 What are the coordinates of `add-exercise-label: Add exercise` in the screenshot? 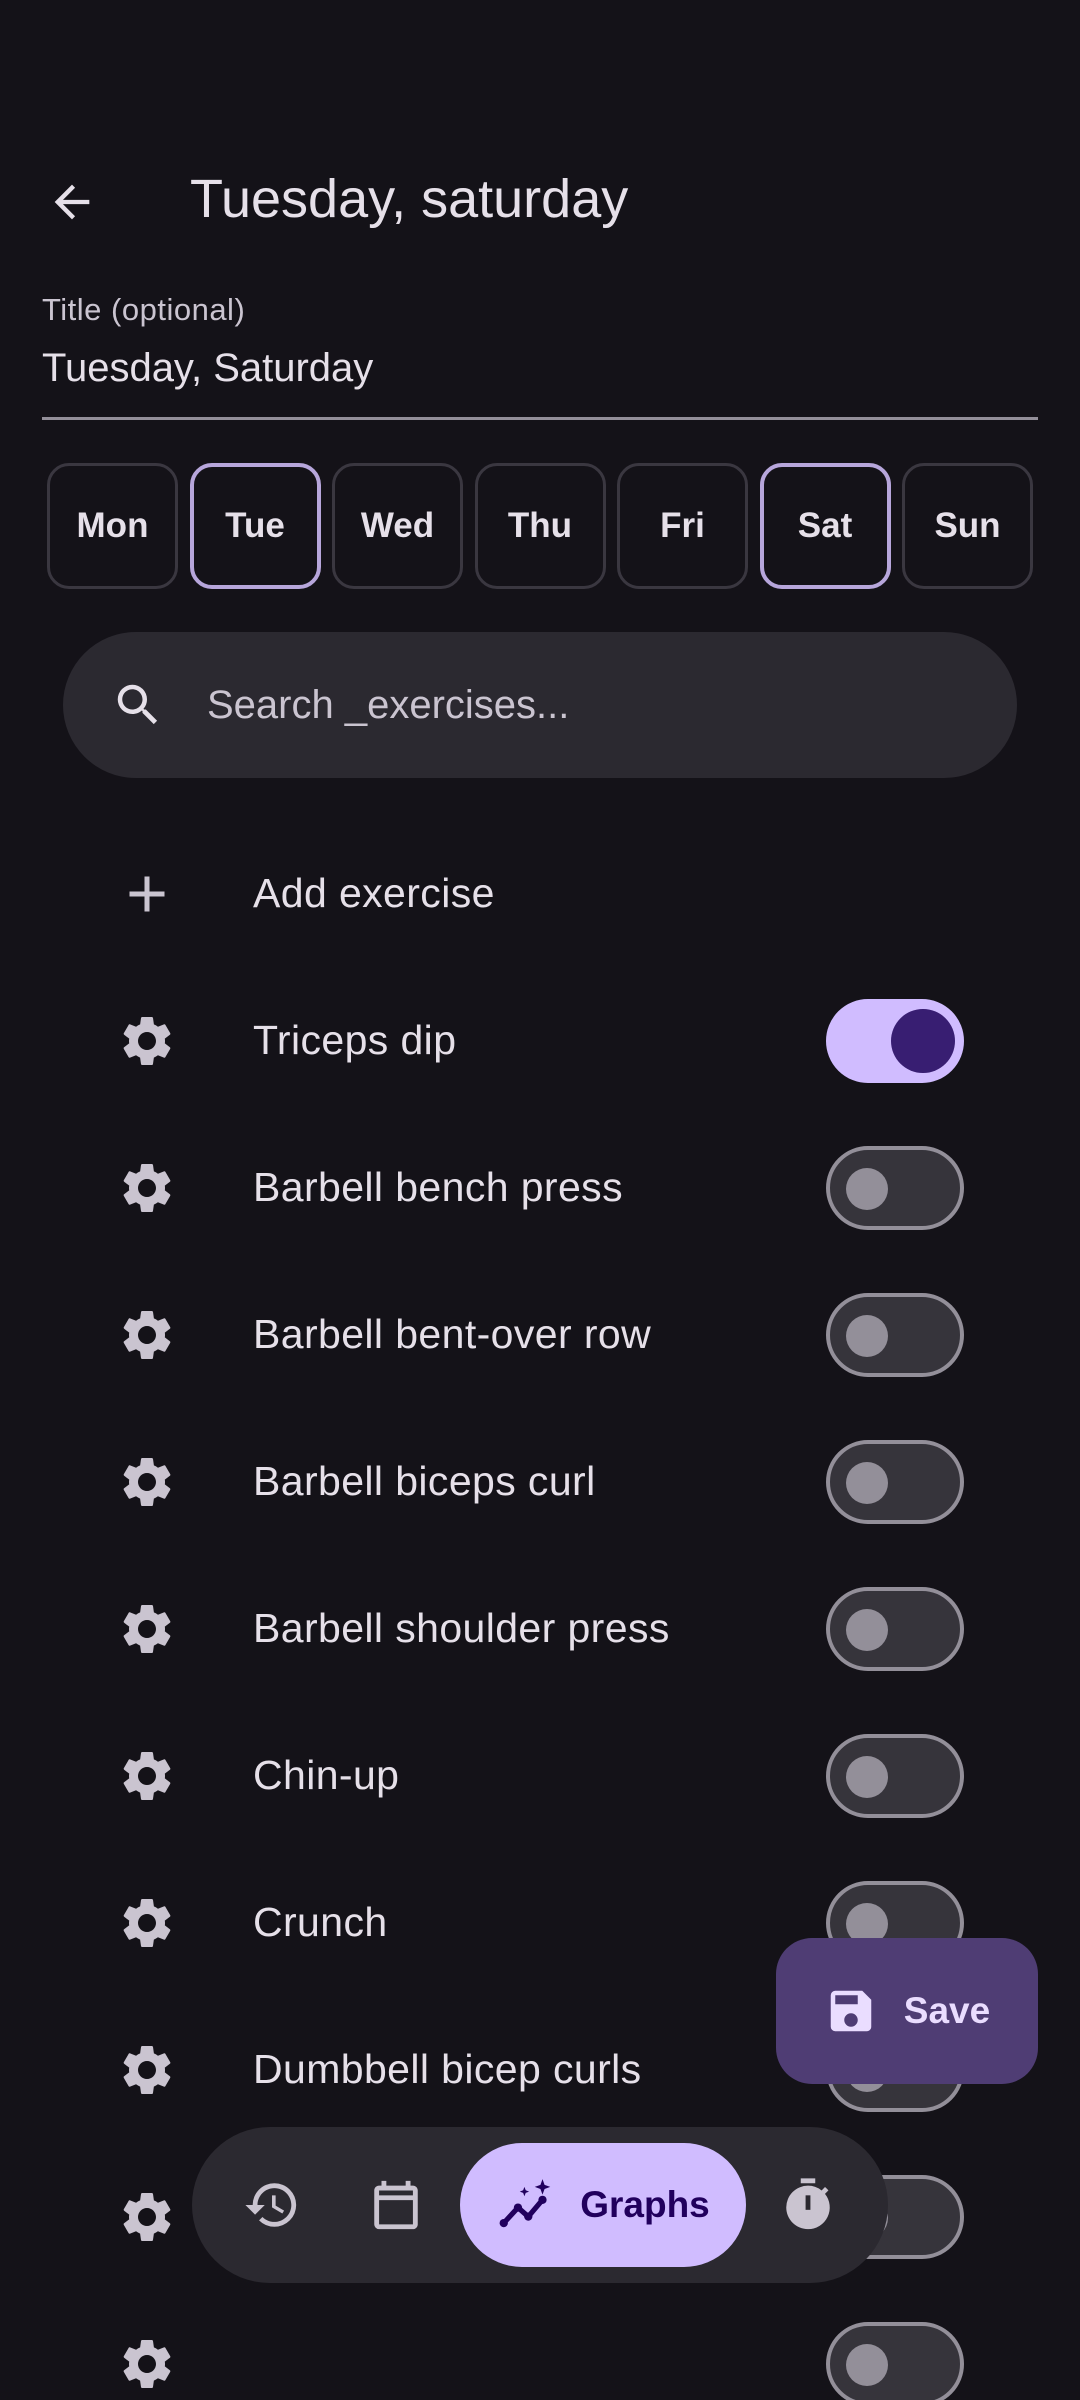 It's located at (374, 893).